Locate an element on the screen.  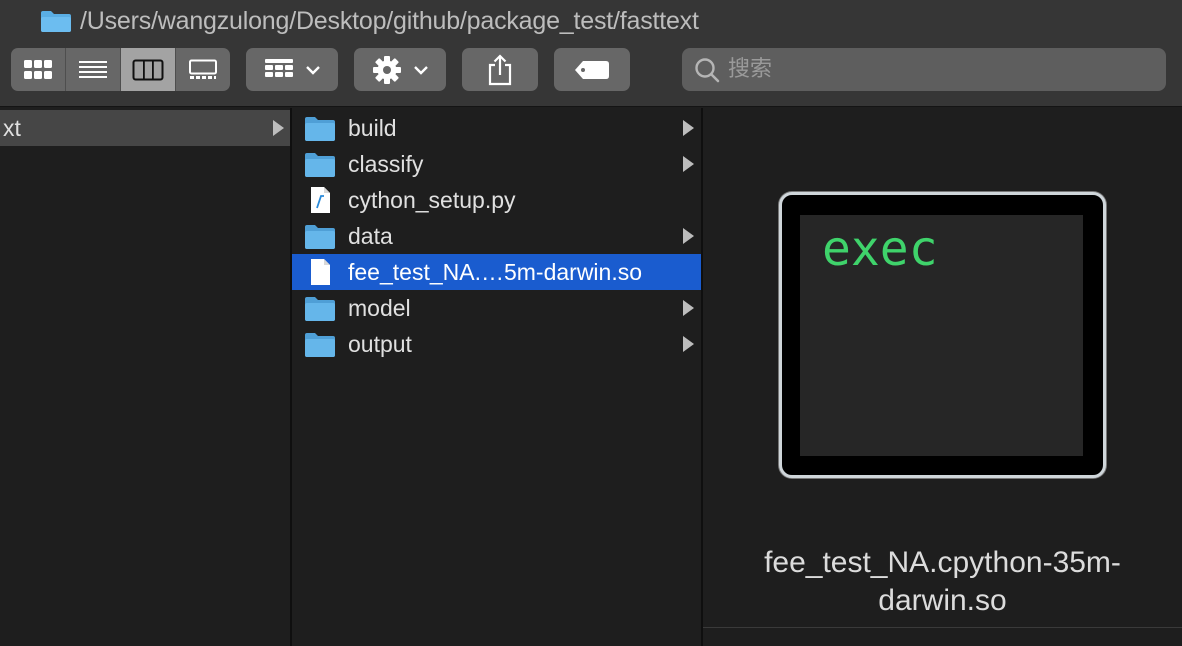
document-icon is located at coordinates (320, 272).